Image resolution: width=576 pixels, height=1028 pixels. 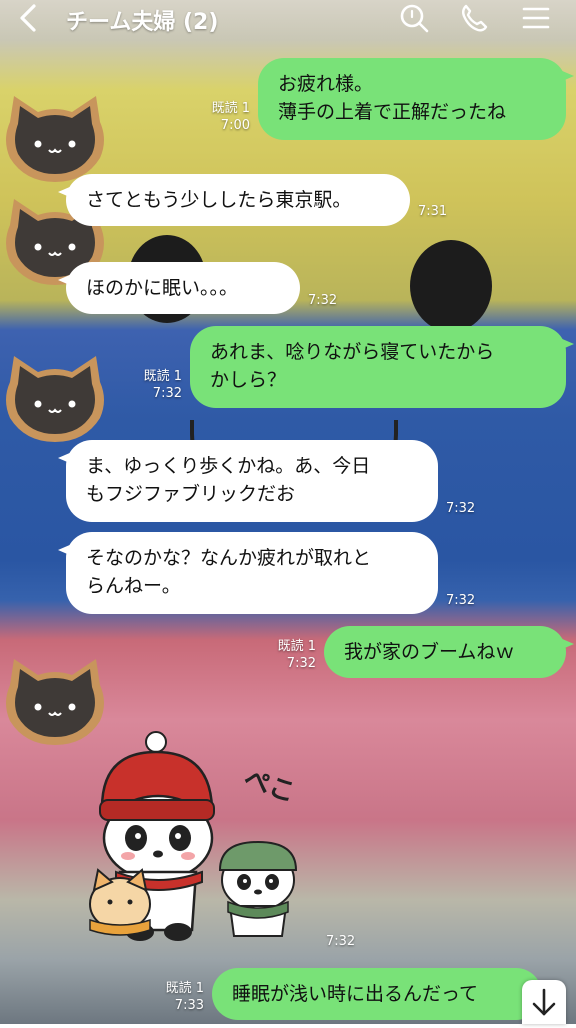 I want to click on message-bubble-received: ほのかに眠い。。。, so click(x=179, y=288).